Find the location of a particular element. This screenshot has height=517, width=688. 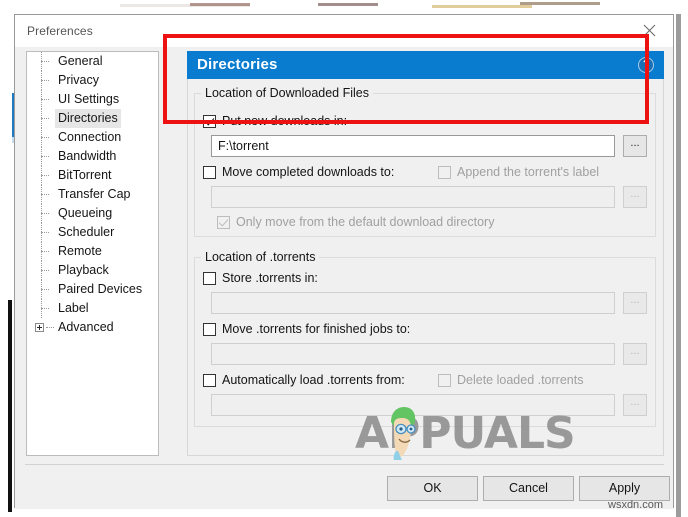

sidebar-item-advanced: Advanced is located at coordinates (92, 327).